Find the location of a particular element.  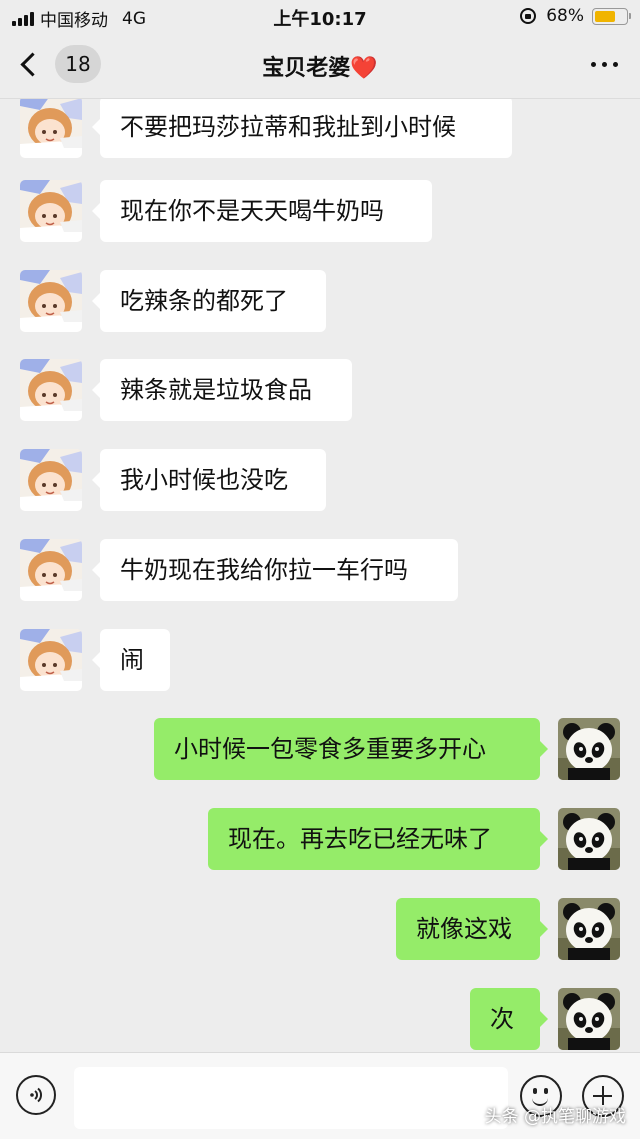

sent-message-bubble: 就像这戏 is located at coordinates (472, 929).